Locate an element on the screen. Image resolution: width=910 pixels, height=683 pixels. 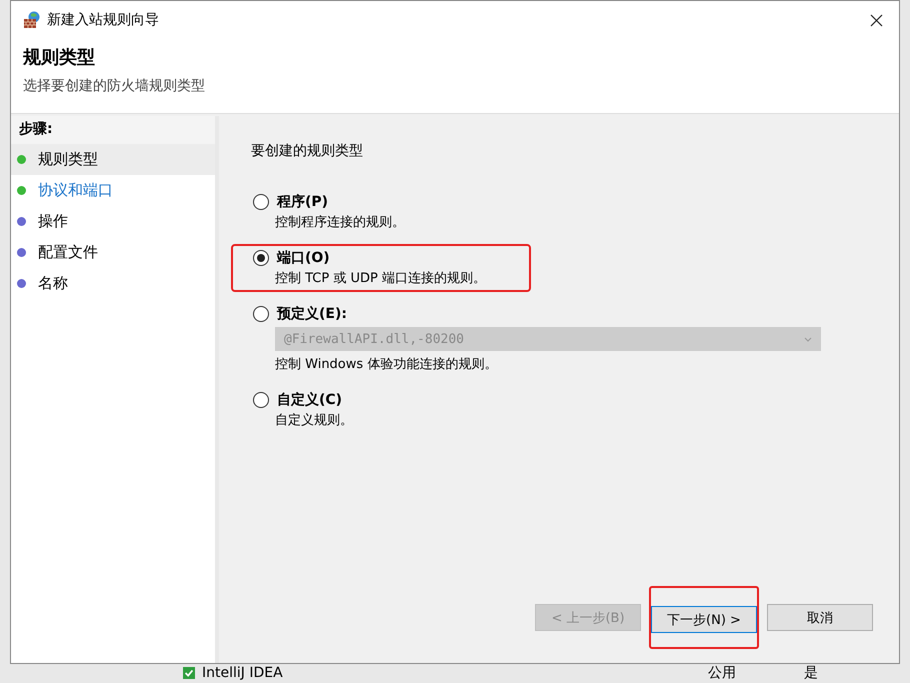
option-label: 自定义(C) is located at coordinates (309, 400).